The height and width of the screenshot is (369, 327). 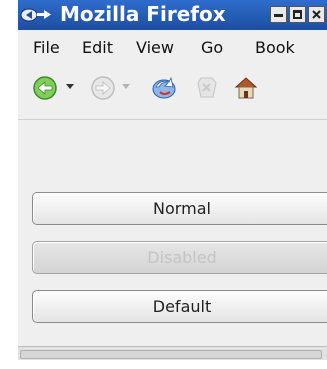 I want to click on horizontal-scrollbar, so click(x=172, y=353).